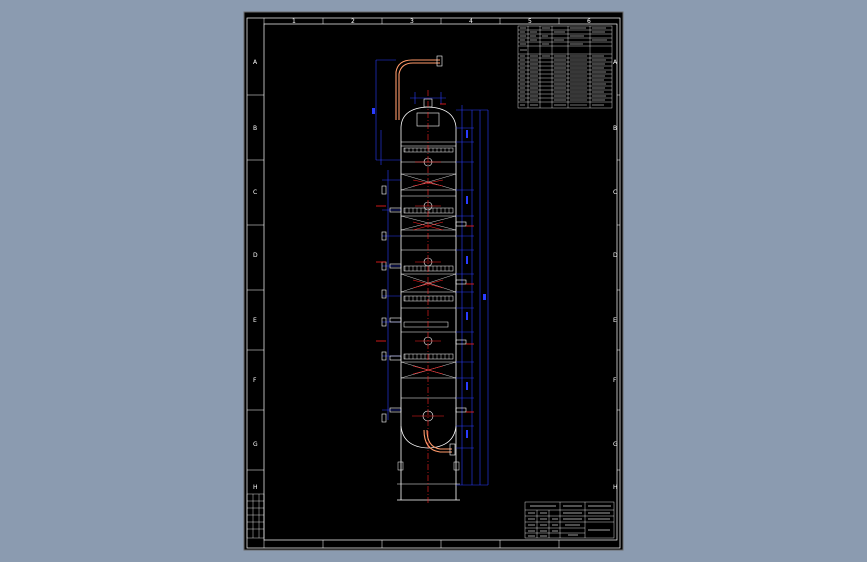 The width and height of the screenshot is (867, 562). I want to click on top-zone-label: 1, so click(294, 21).